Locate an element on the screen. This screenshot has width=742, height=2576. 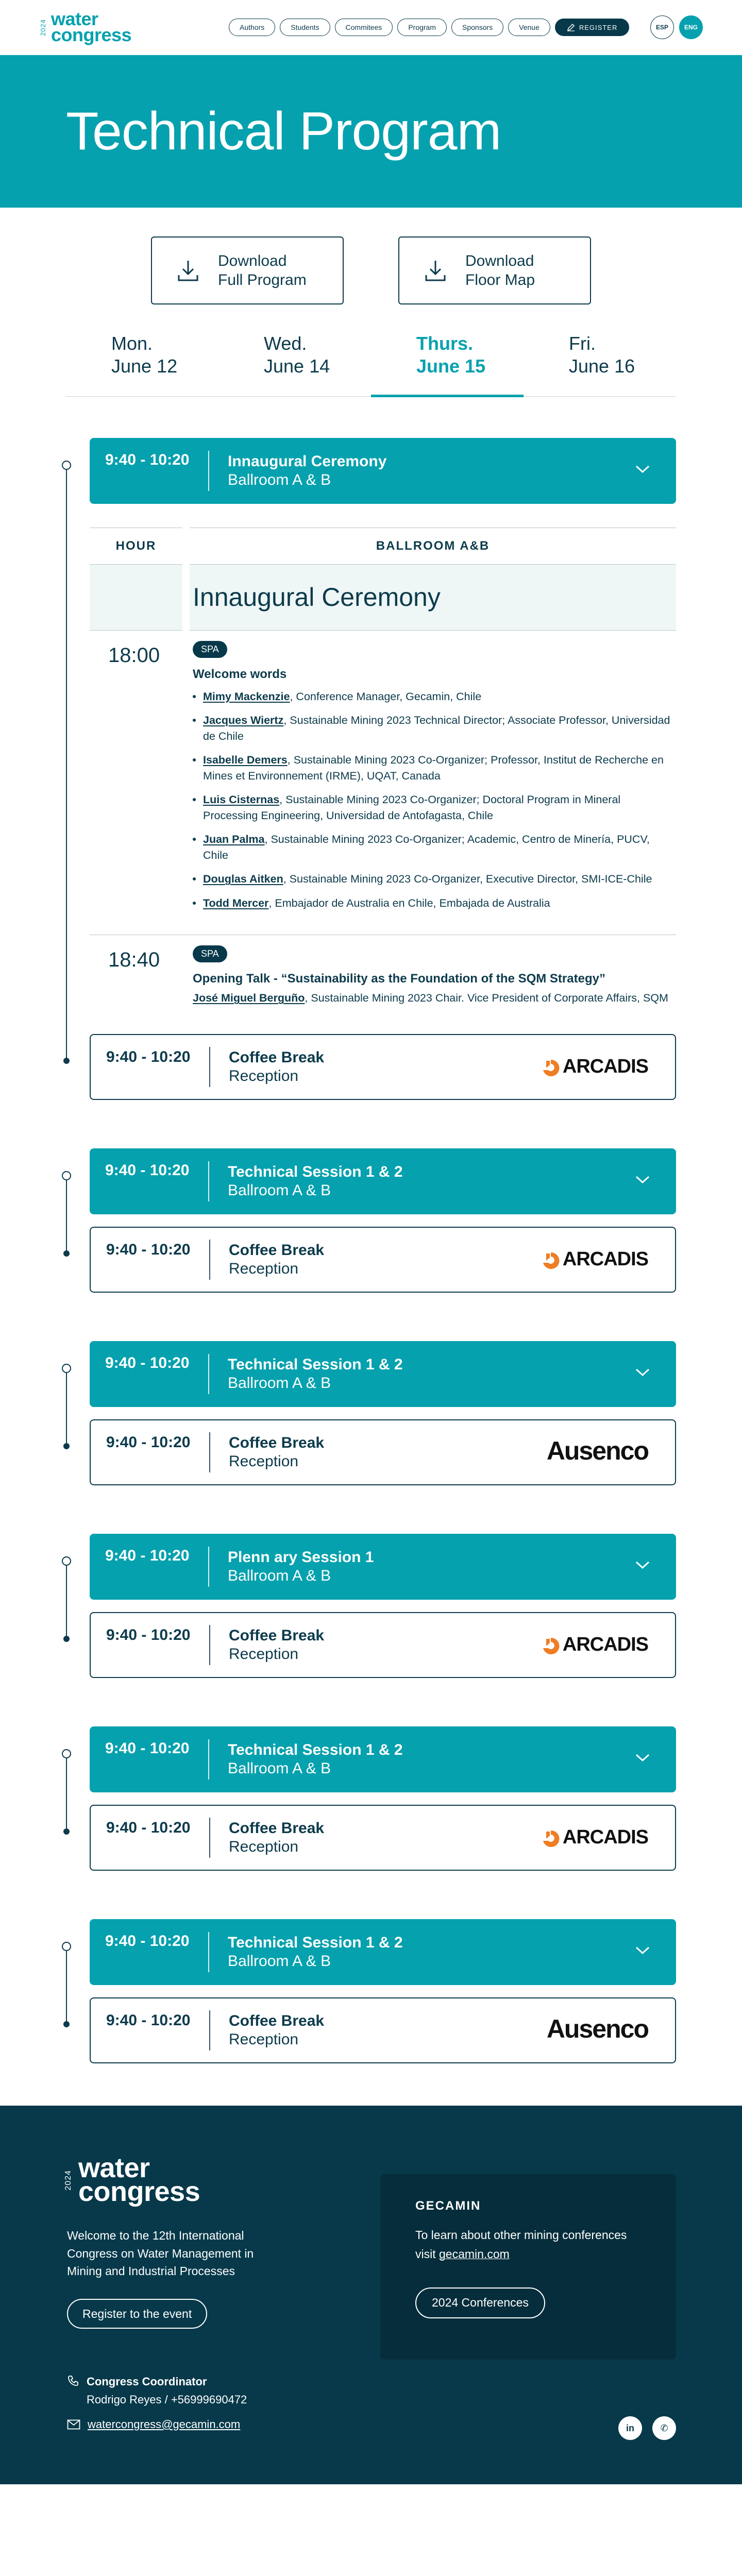
session-title: Technical Session 1 & 2 is located at coordinates (315, 1749).